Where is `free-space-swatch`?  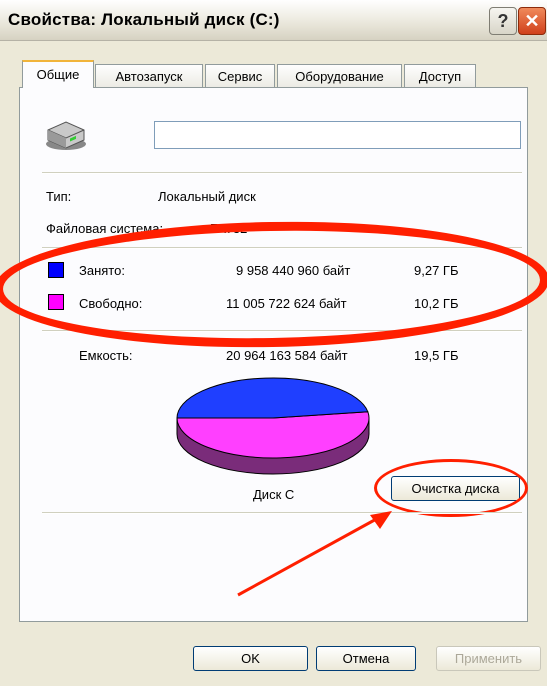 free-space-swatch is located at coordinates (56, 302).